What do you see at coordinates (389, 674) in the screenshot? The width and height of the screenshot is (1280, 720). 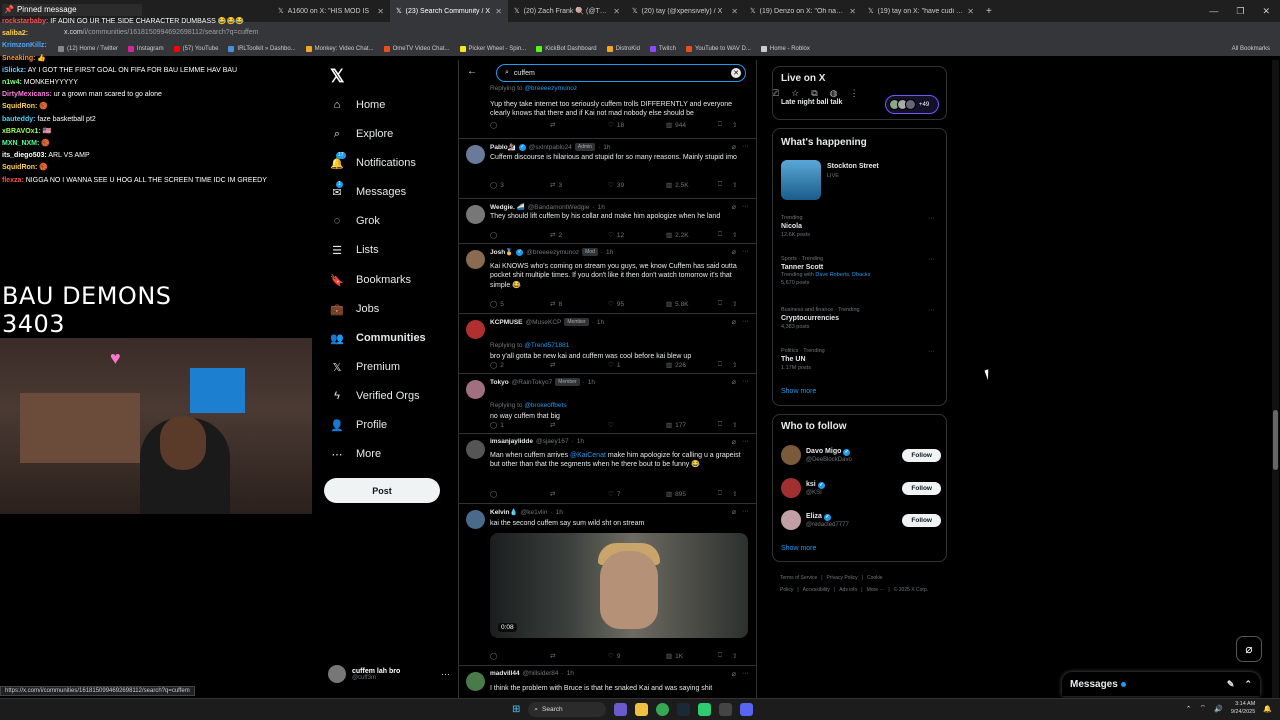 I see `account-switcher: cuffem lah bro @cuff3m ···` at bounding box center [389, 674].